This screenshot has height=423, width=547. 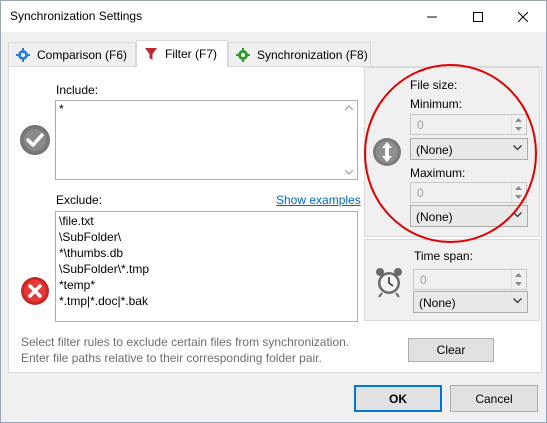 What do you see at coordinates (468, 124) in the screenshot?
I see `minimum-size-spinner: 0` at bounding box center [468, 124].